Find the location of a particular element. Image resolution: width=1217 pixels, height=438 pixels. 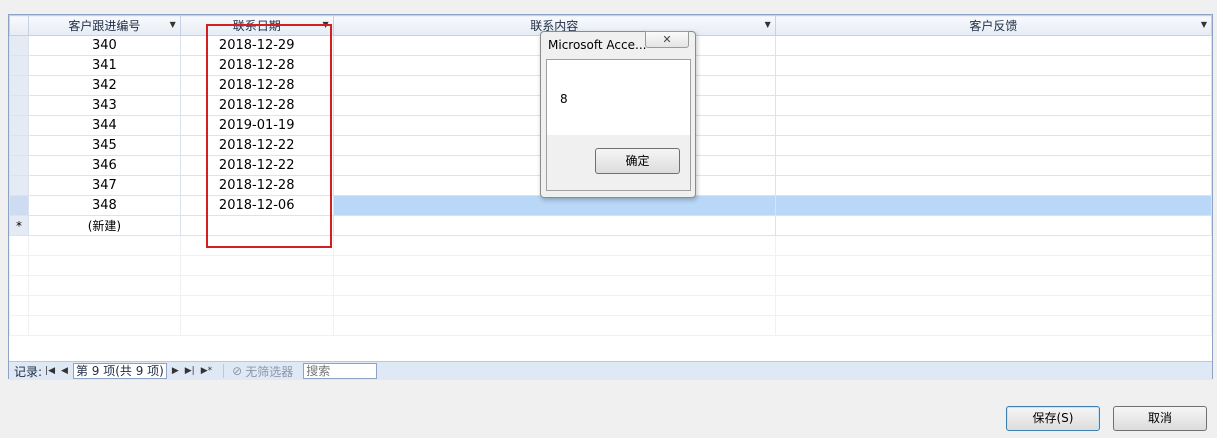

ok-button: 确定 is located at coordinates (637, 161).